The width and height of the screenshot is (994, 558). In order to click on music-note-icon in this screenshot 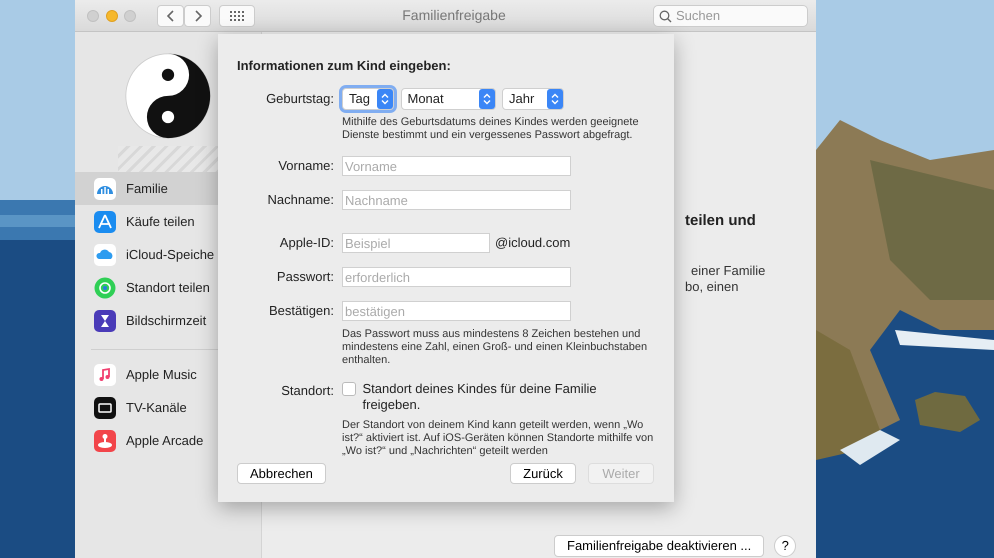, I will do `click(105, 375)`.